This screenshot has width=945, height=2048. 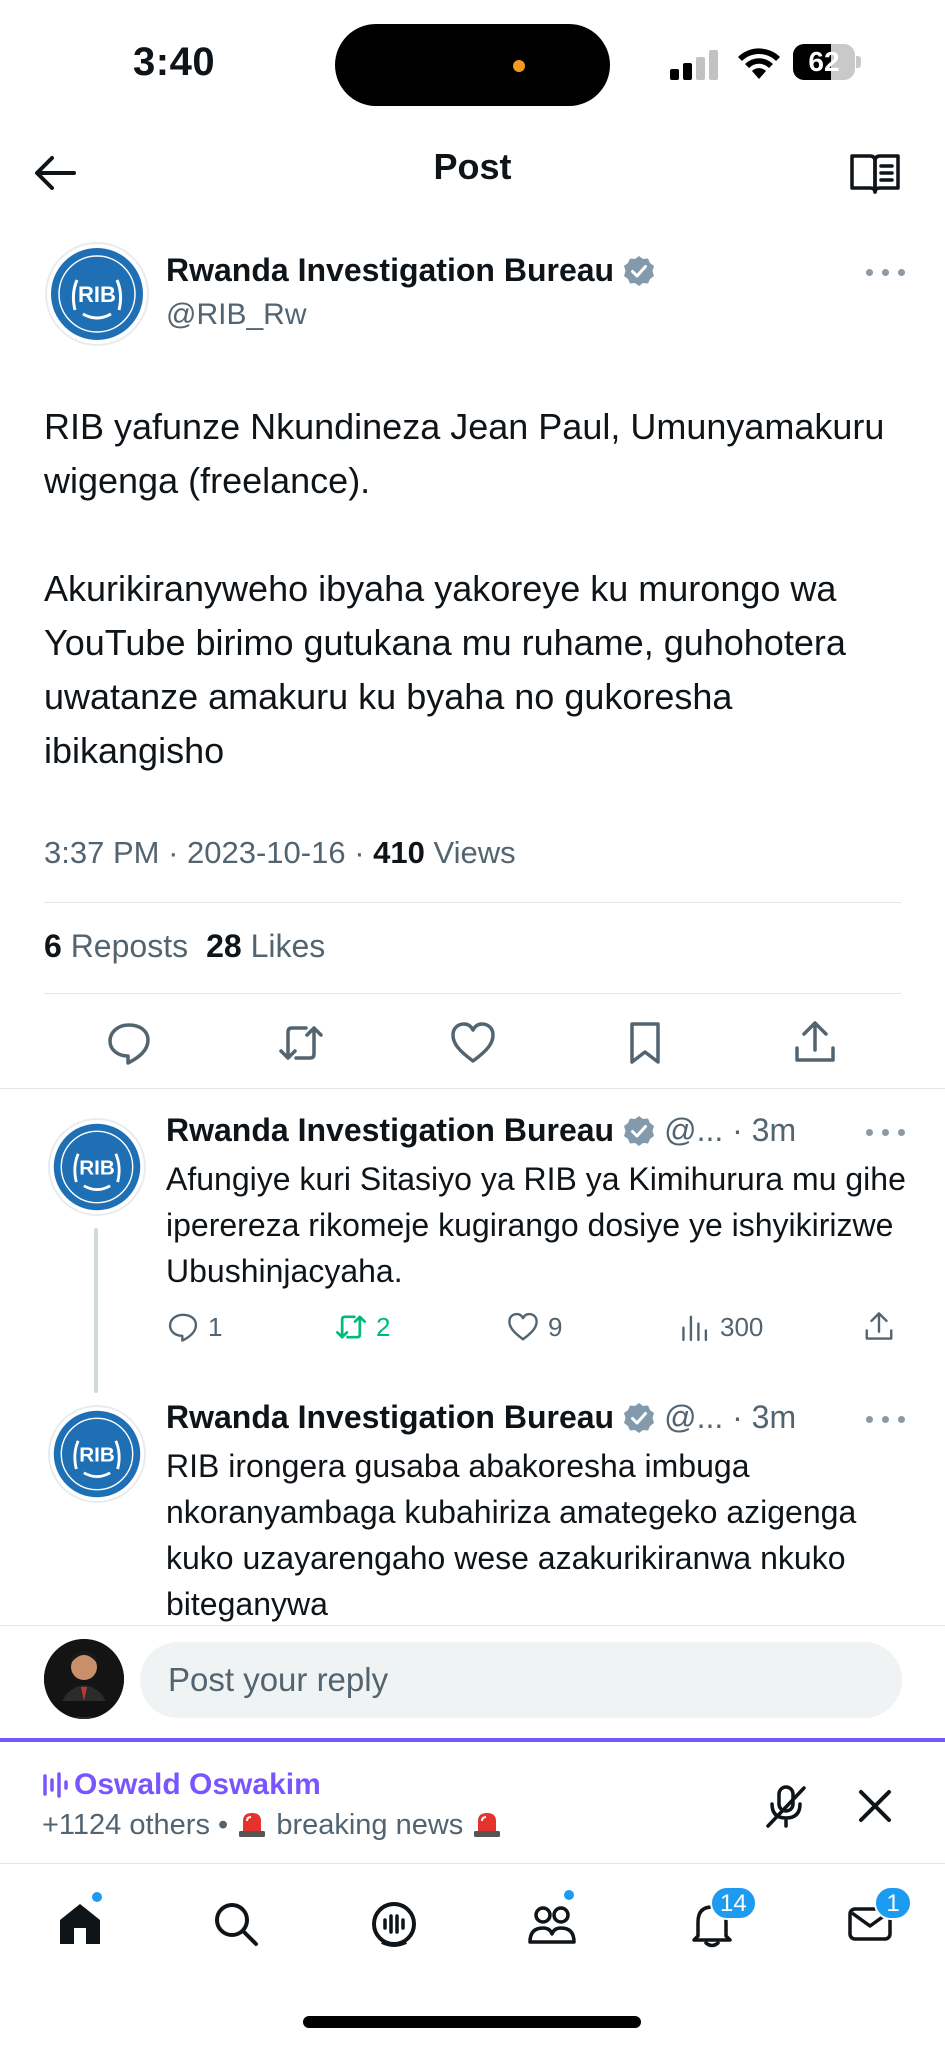 What do you see at coordinates (301, 1043) in the screenshot?
I see `repost-button` at bounding box center [301, 1043].